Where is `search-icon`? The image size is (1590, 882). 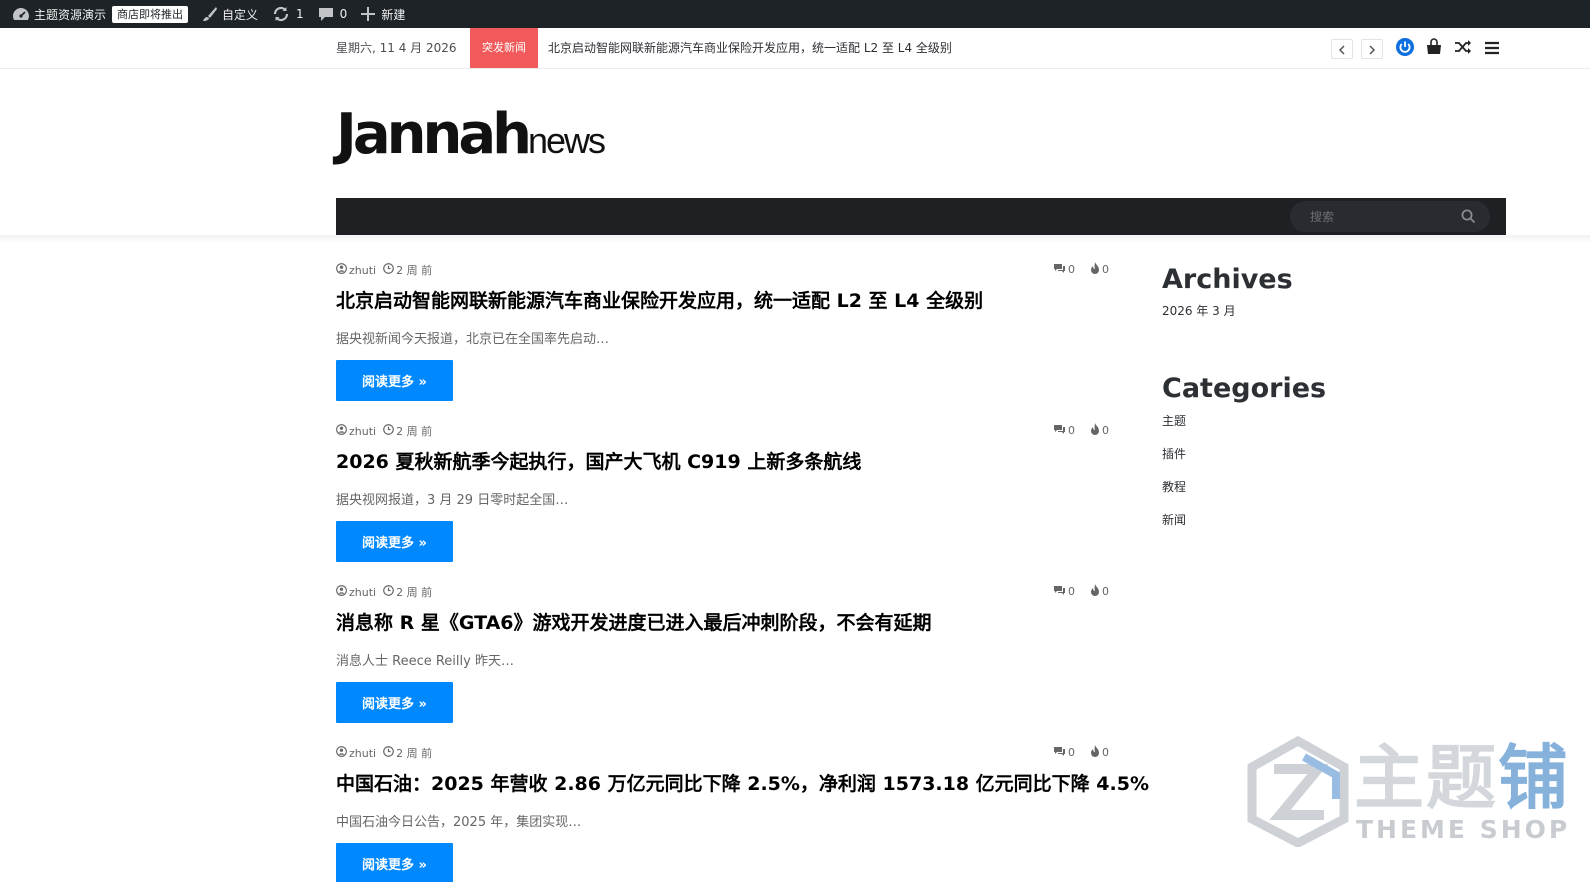
search-icon is located at coordinates (1468, 218).